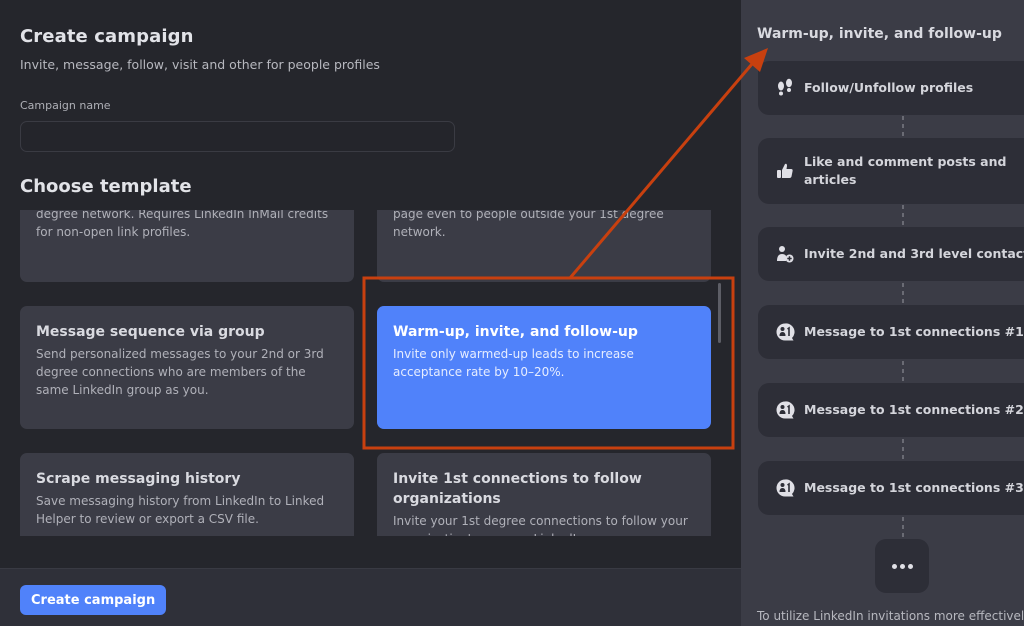 This screenshot has height=626, width=1024. I want to click on preview-step-label: Follow/Unfollow profiles, so click(889, 87).